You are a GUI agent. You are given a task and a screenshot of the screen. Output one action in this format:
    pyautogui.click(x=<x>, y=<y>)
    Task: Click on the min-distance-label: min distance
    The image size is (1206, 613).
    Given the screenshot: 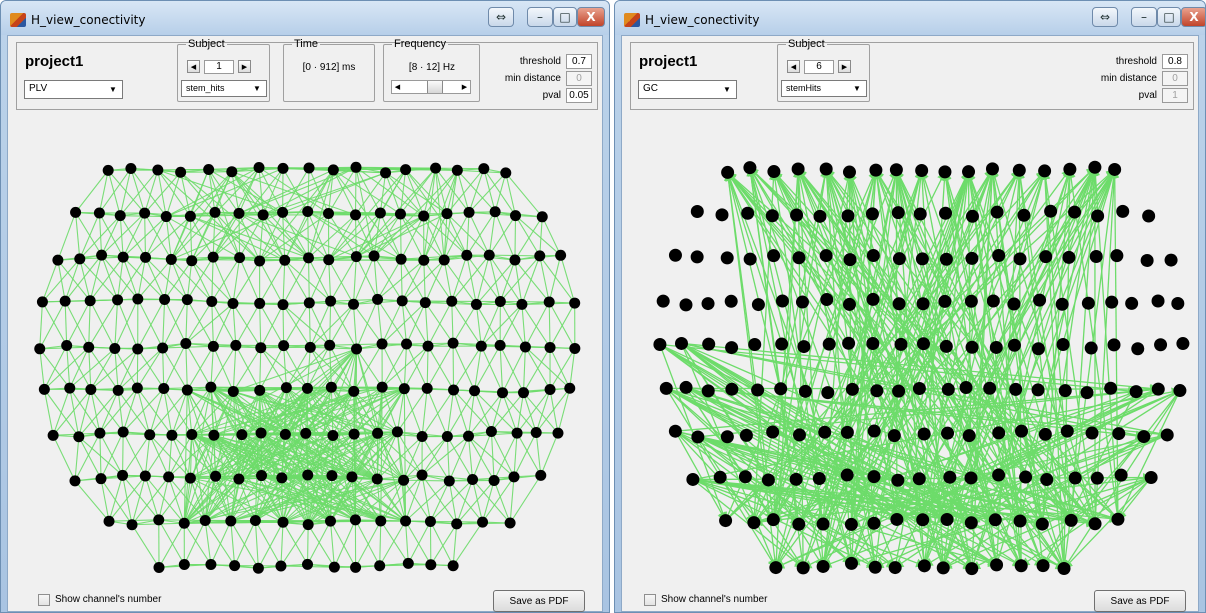 What is the action you would take?
    pyautogui.click(x=1128, y=78)
    